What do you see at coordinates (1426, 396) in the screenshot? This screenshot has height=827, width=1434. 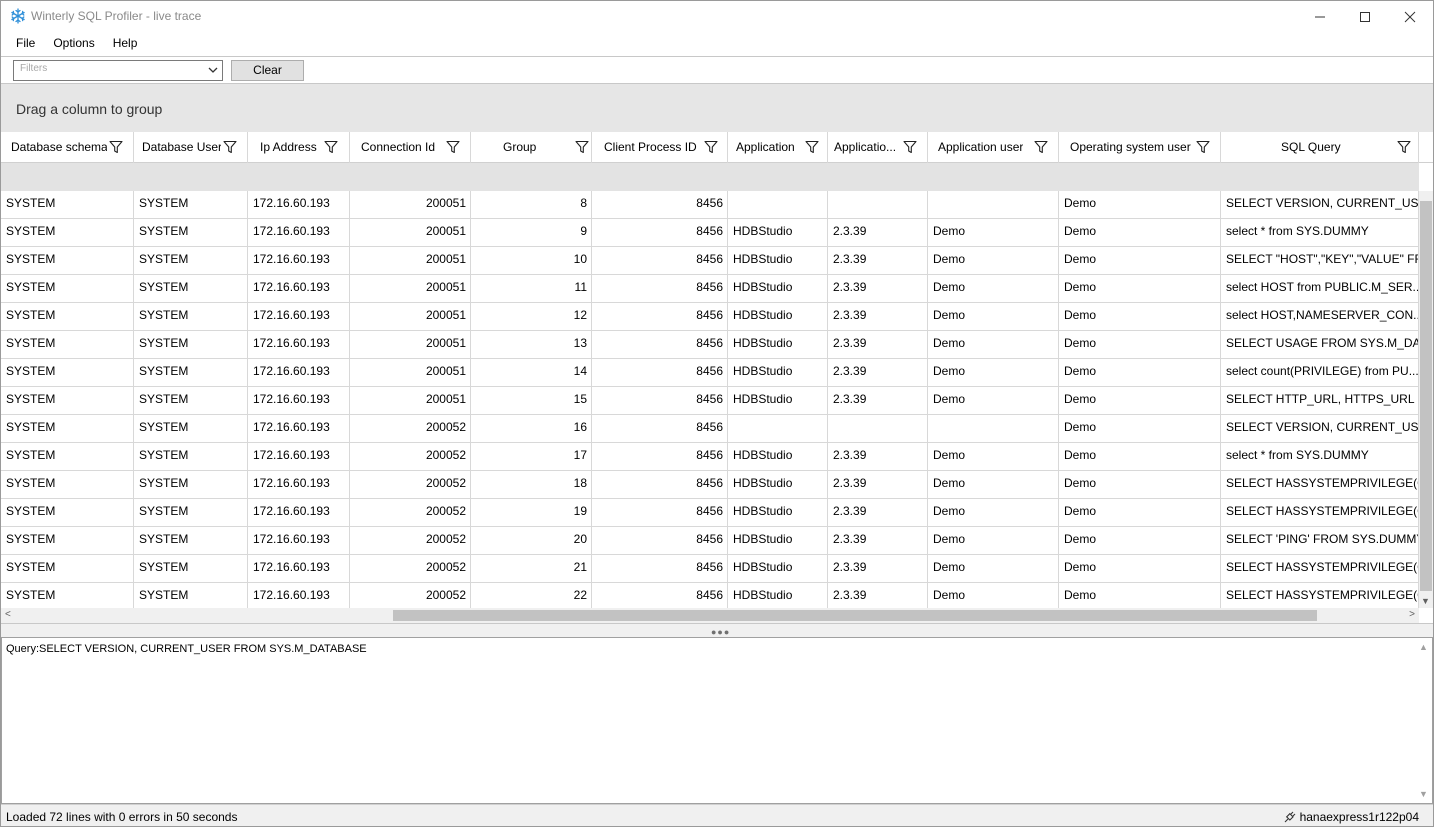 I see `vertical-scroll-thumb` at bounding box center [1426, 396].